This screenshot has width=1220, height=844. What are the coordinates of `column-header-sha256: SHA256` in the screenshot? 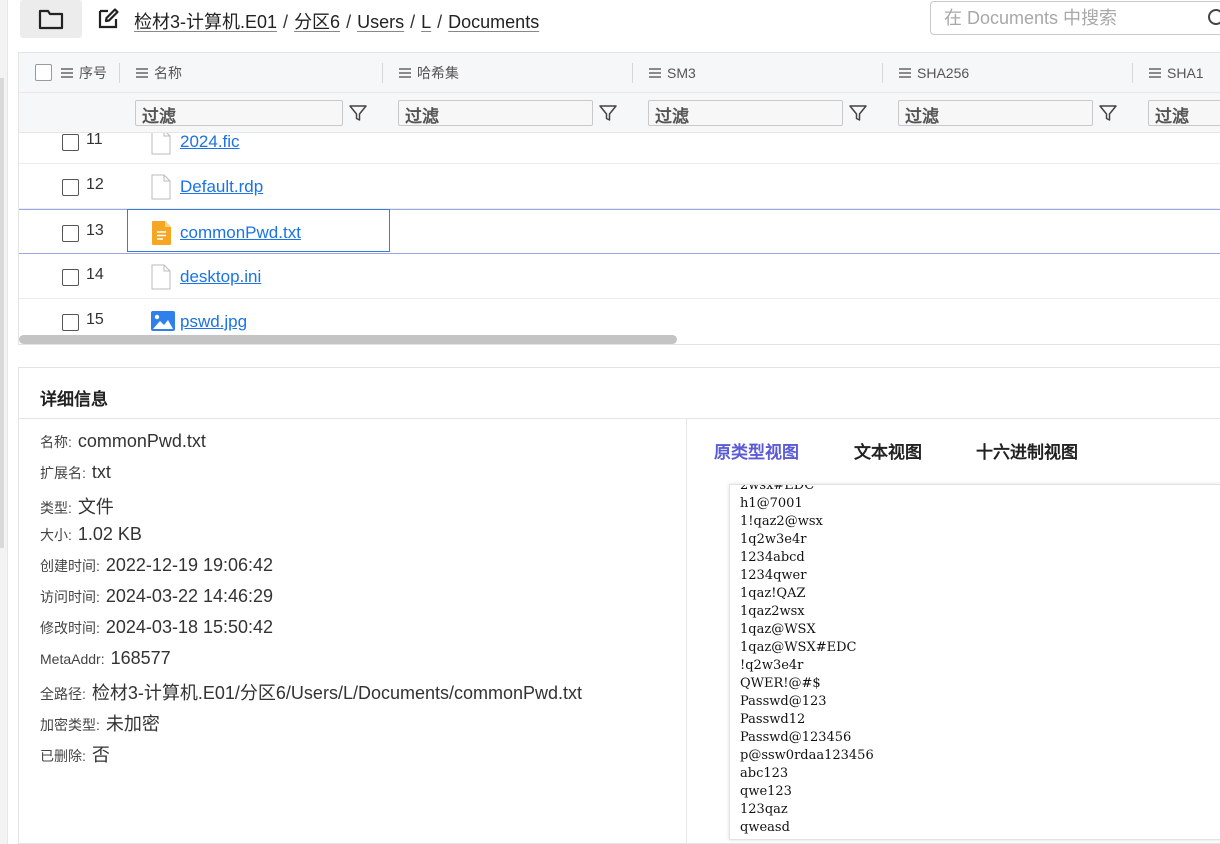 It's located at (934, 73).